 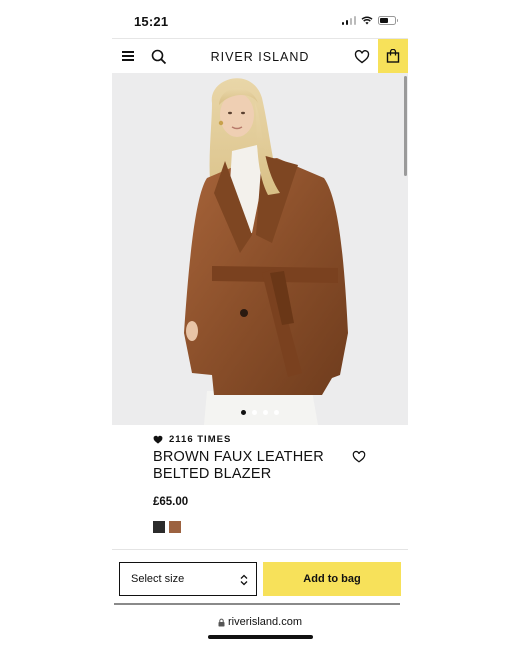 I want to click on product-title: BROWN FAUX LEATHER BELTED BLAZER, so click(x=248, y=466).